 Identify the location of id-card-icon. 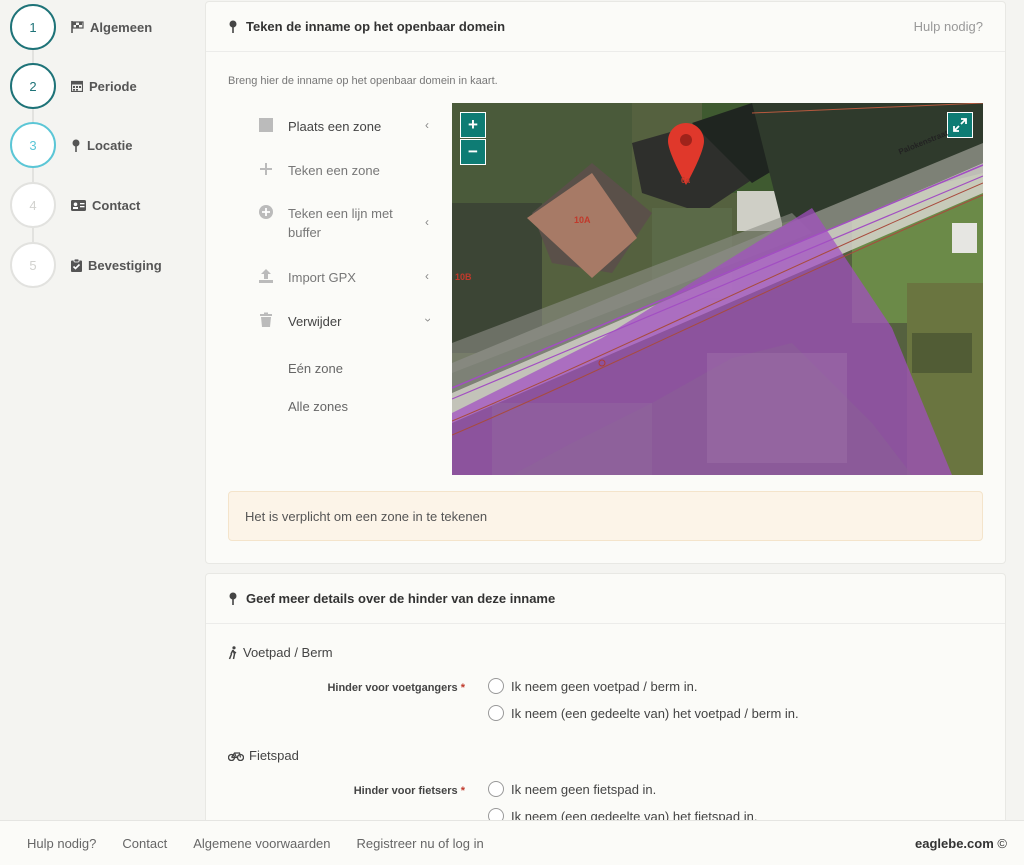
(78, 205).